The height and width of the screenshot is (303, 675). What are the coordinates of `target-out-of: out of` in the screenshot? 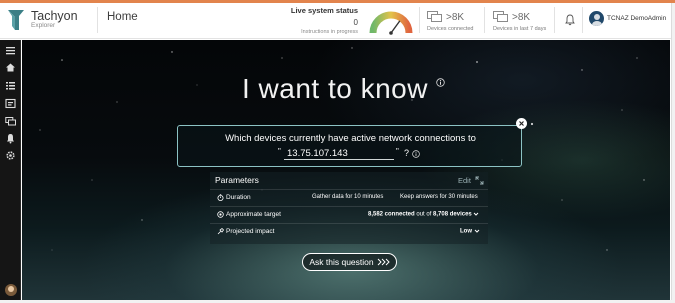 It's located at (424, 214).